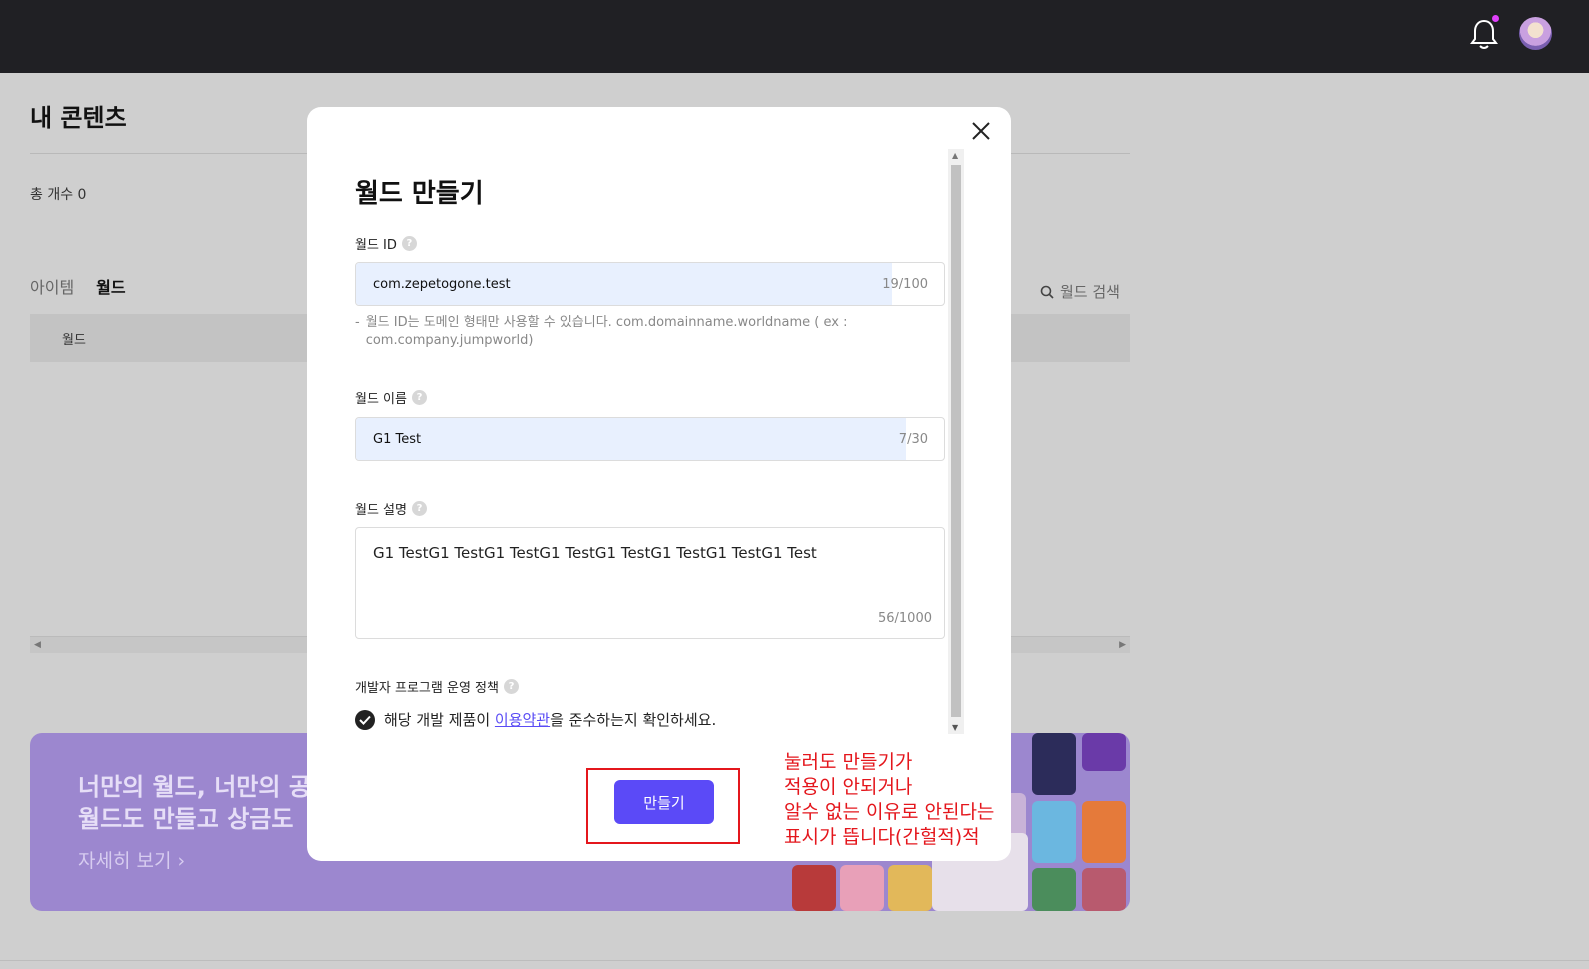  What do you see at coordinates (633, 720) in the screenshot?
I see `terms-text-after: 을 준수하는지 확인하세요.` at bounding box center [633, 720].